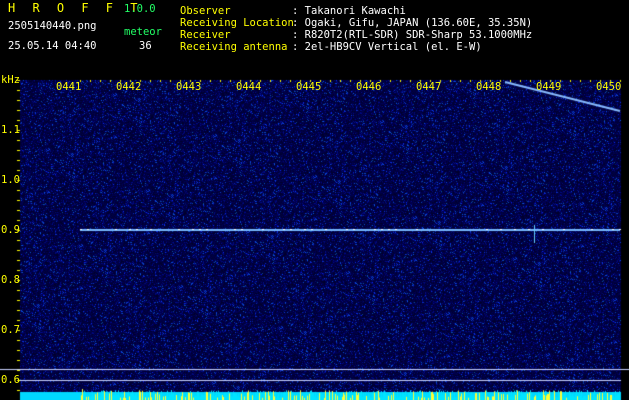 The width and height of the screenshot is (629, 400). I want to click on y-tick-1: 1.1, so click(10, 130).